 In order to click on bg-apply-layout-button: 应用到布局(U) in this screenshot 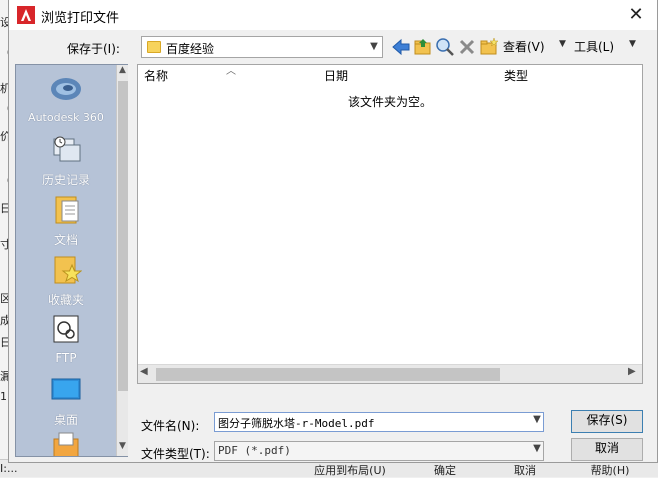, I will do `click(350, 470)`.